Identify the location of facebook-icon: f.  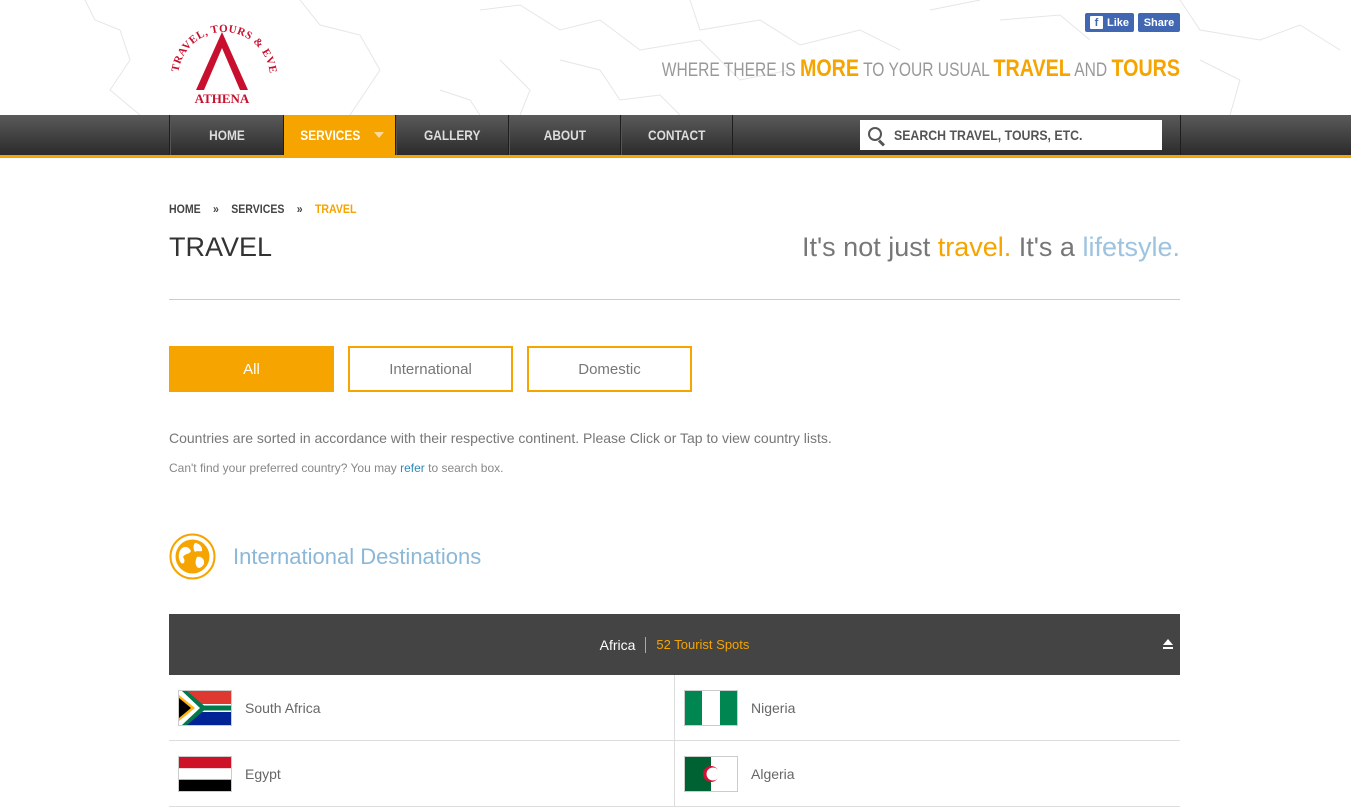
(1096, 22).